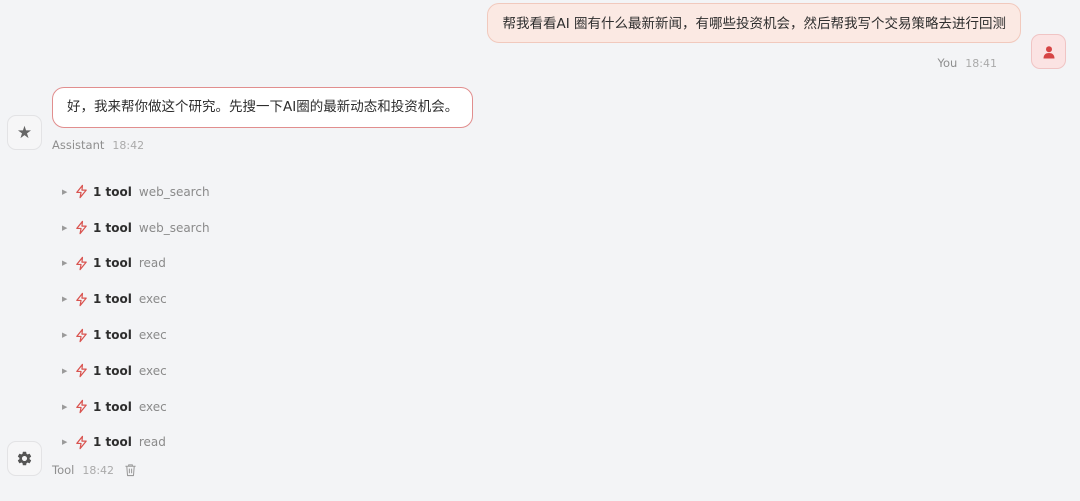 This screenshot has width=1080, height=501. I want to click on user-icon, so click(1048, 51).